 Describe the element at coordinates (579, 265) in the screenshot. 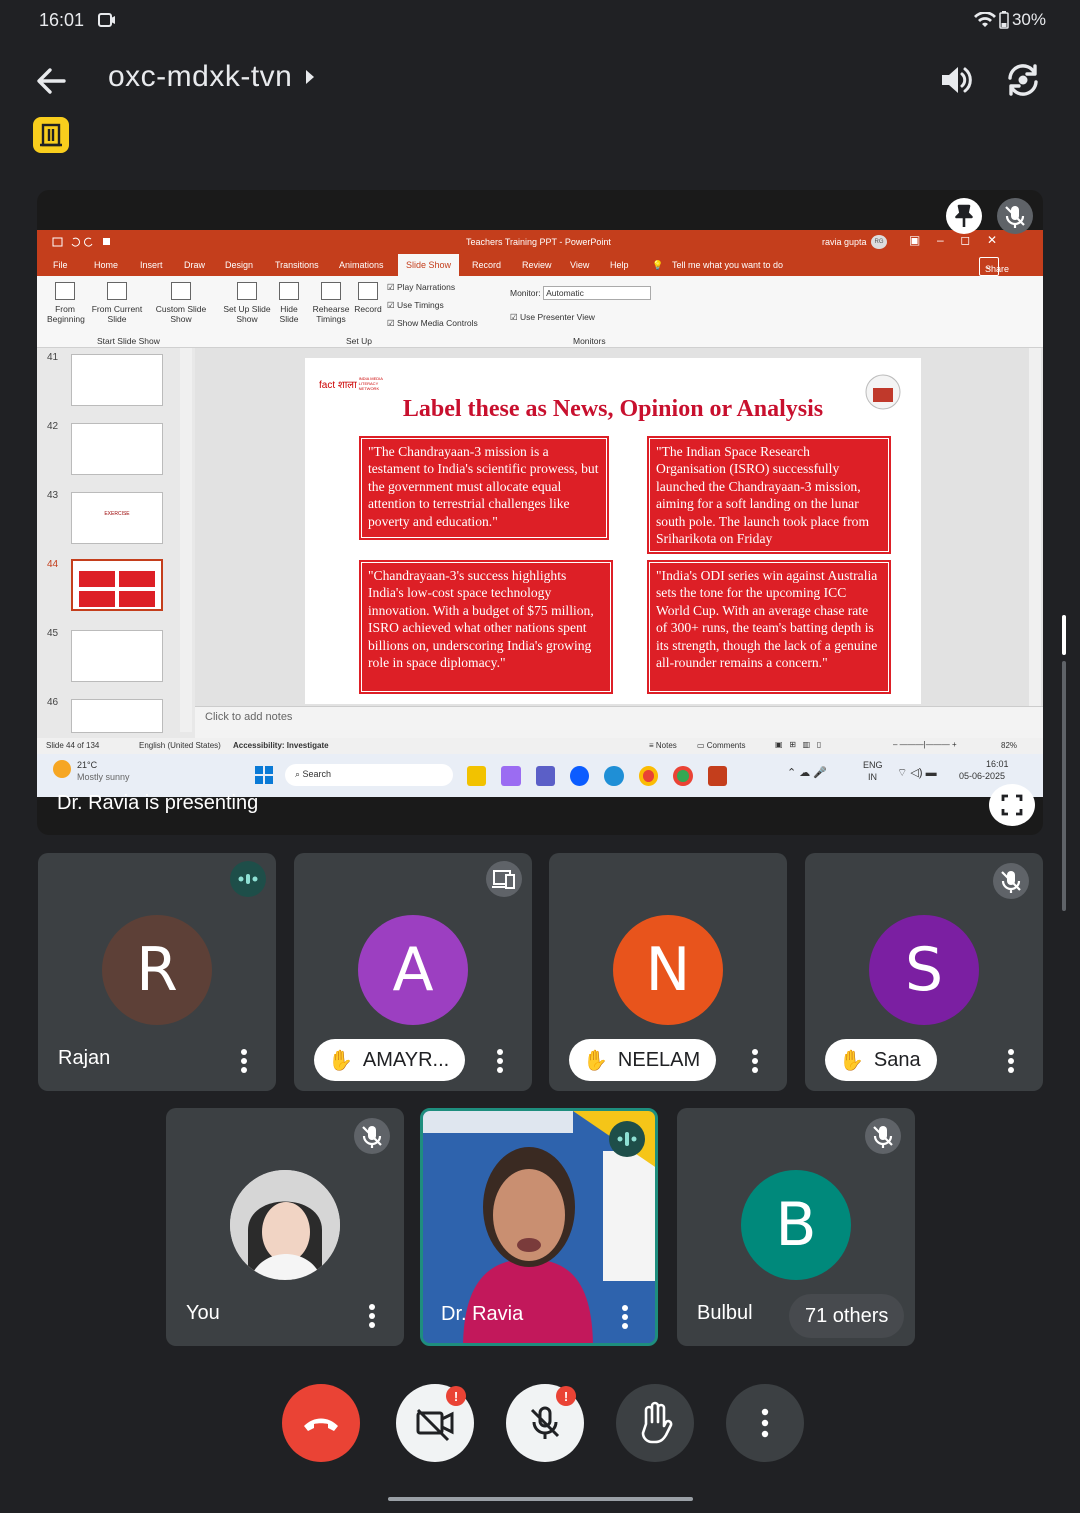

I see `tab-view: View` at that location.